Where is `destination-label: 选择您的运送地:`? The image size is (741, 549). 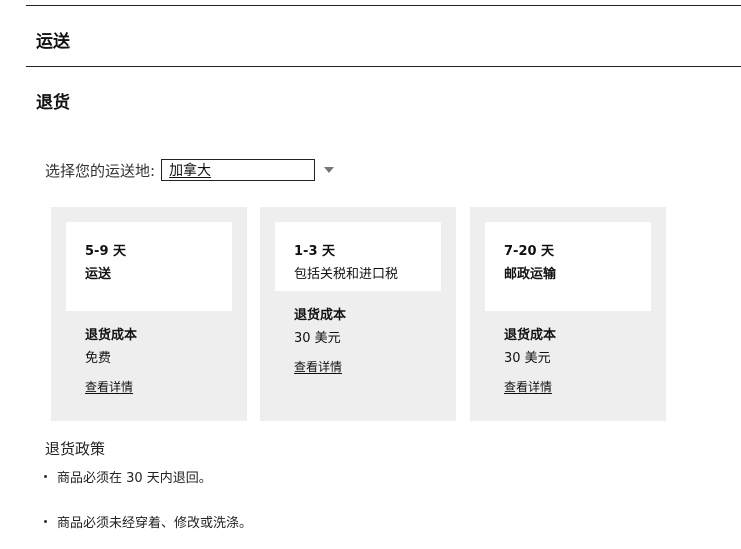 destination-label: 选择您的运送地: is located at coordinates (100, 170).